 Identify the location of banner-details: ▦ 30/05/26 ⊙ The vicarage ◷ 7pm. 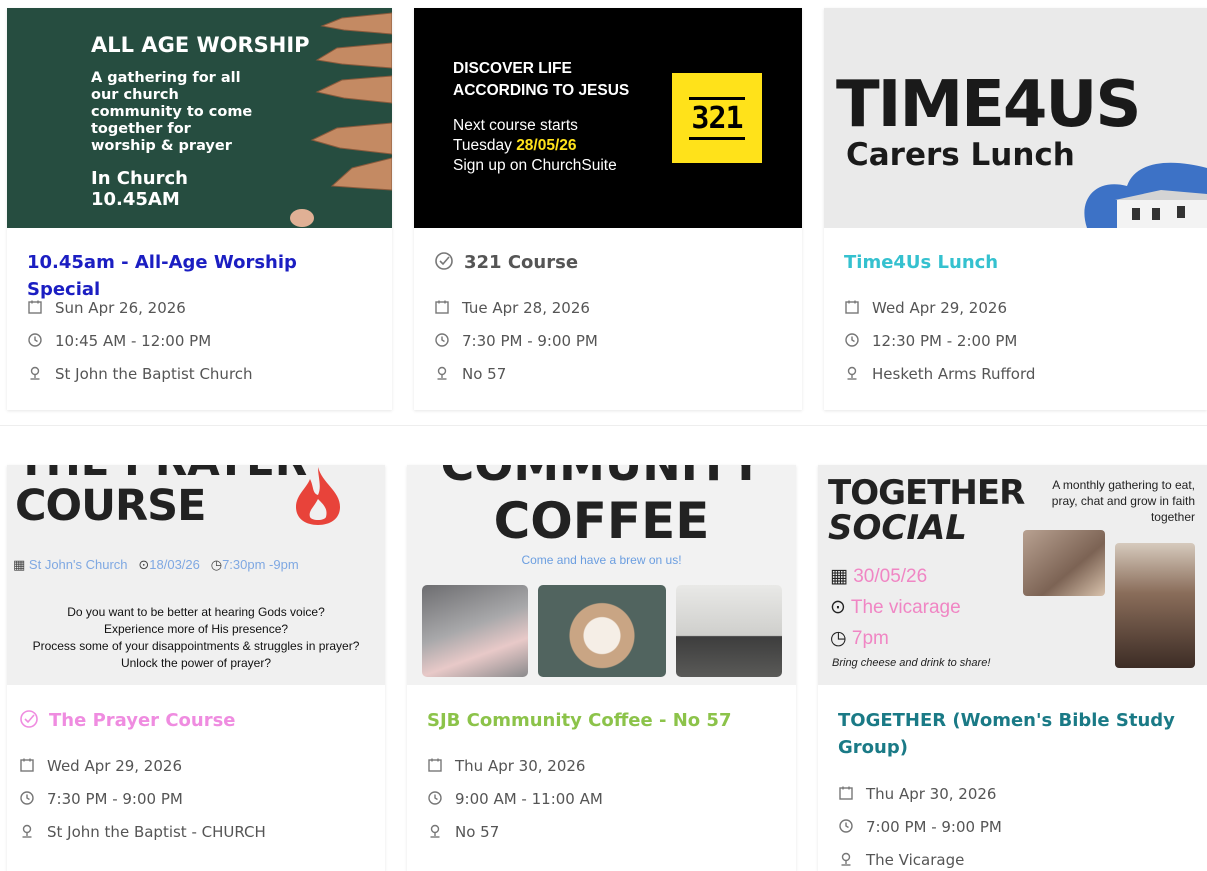
(895, 607).